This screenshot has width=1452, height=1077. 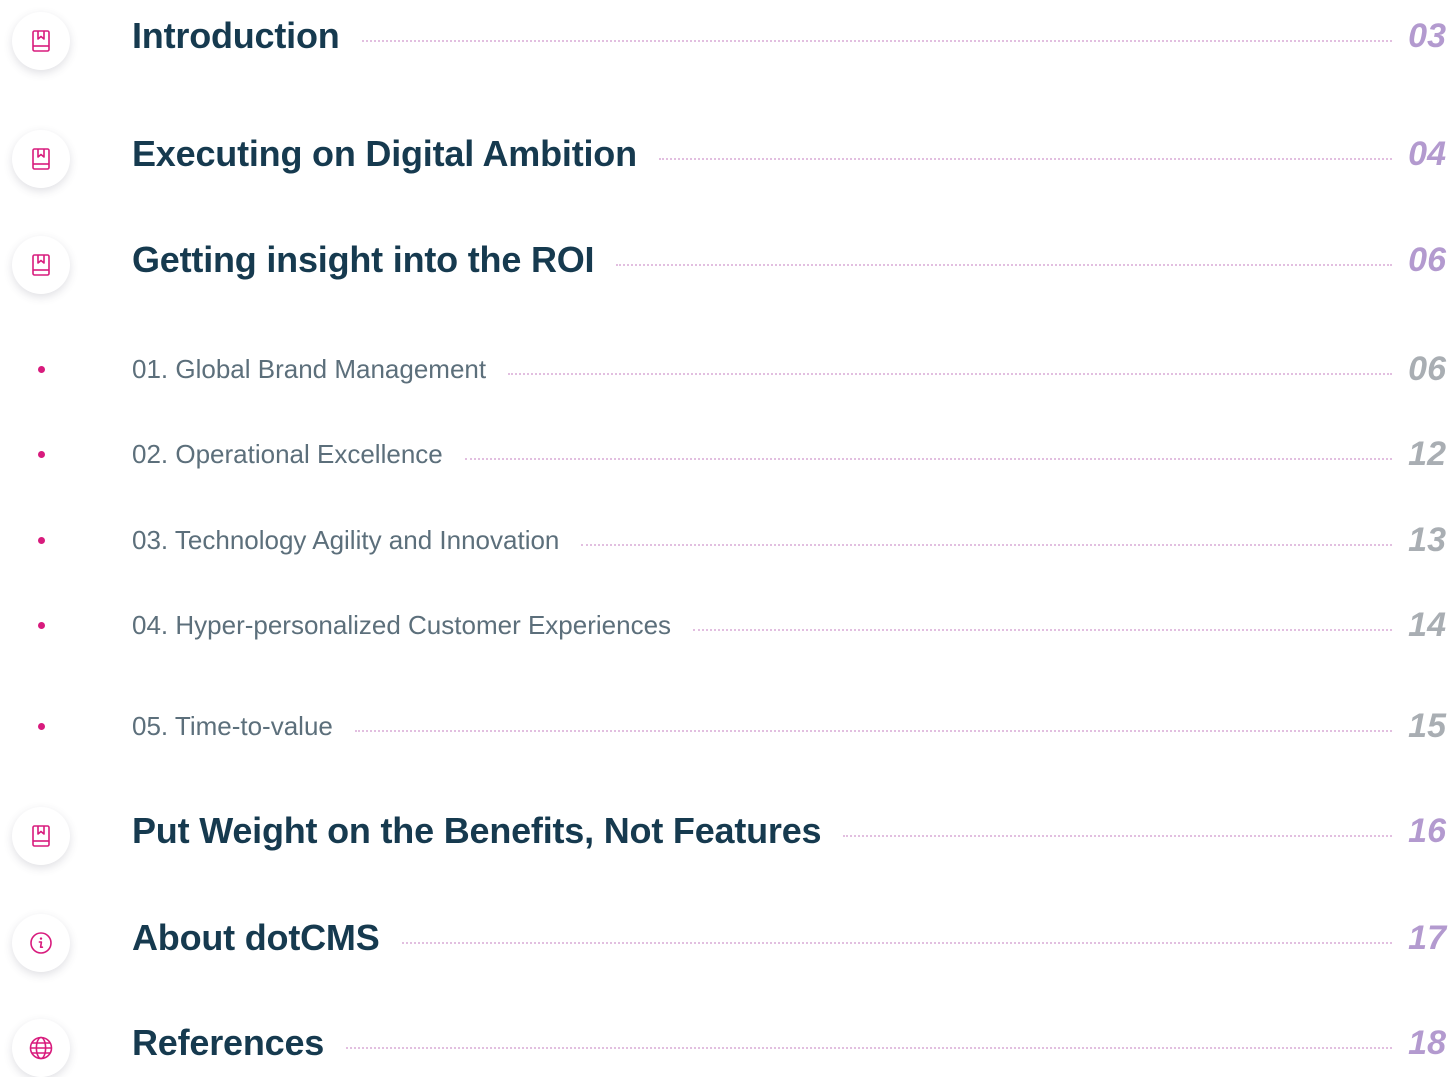 What do you see at coordinates (726, 262) in the screenshot?
I see `toc-entry-getting-insight-into-the-roi: Getting insight into the ROI 06` at bounding box center [726, 262].